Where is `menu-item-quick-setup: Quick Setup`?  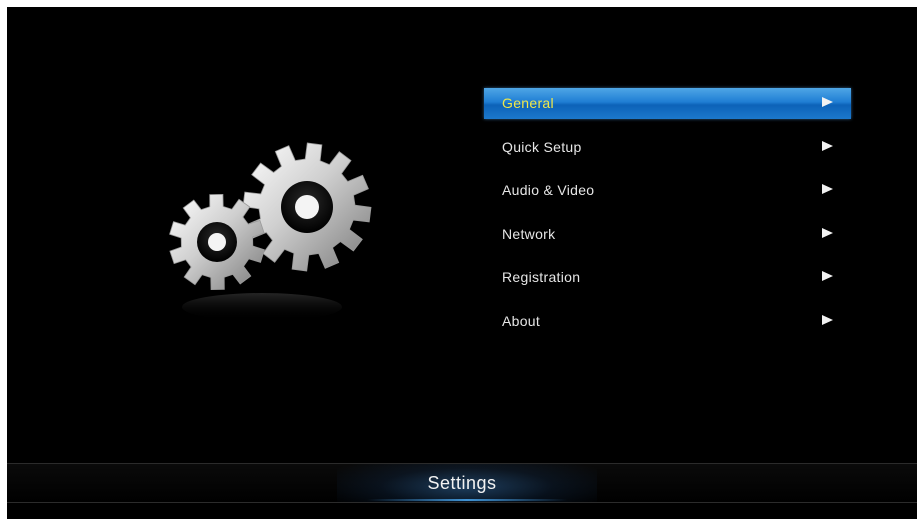 menu-item-quick-setup: Quick Setup is located at coordinates (667, 147).